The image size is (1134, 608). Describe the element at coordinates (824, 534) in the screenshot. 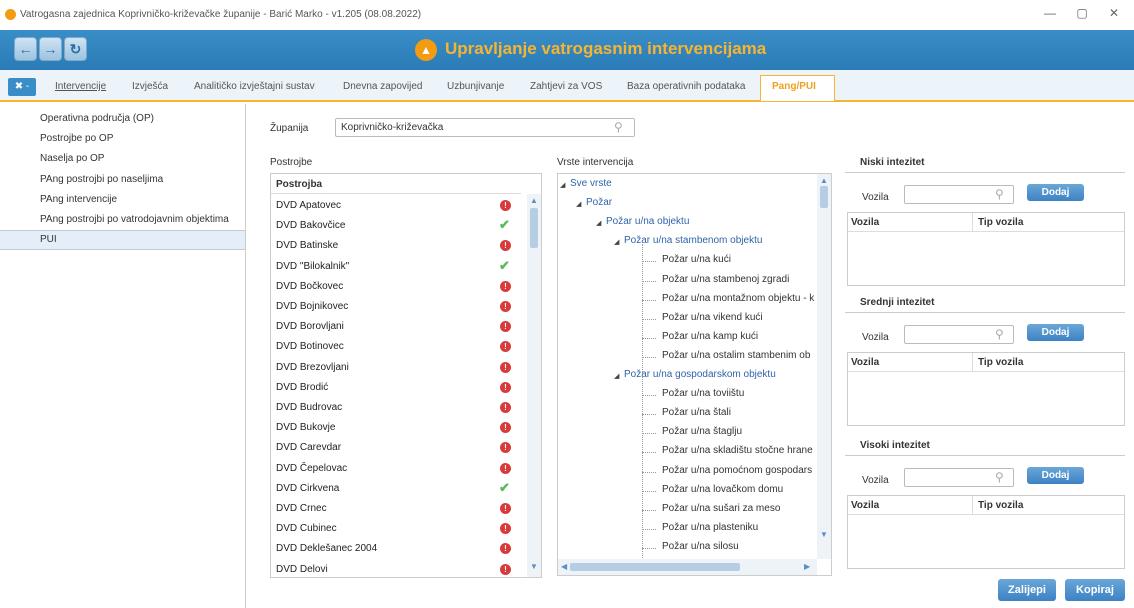

I see `tree-scroll-down-icon: ▼` at that location.